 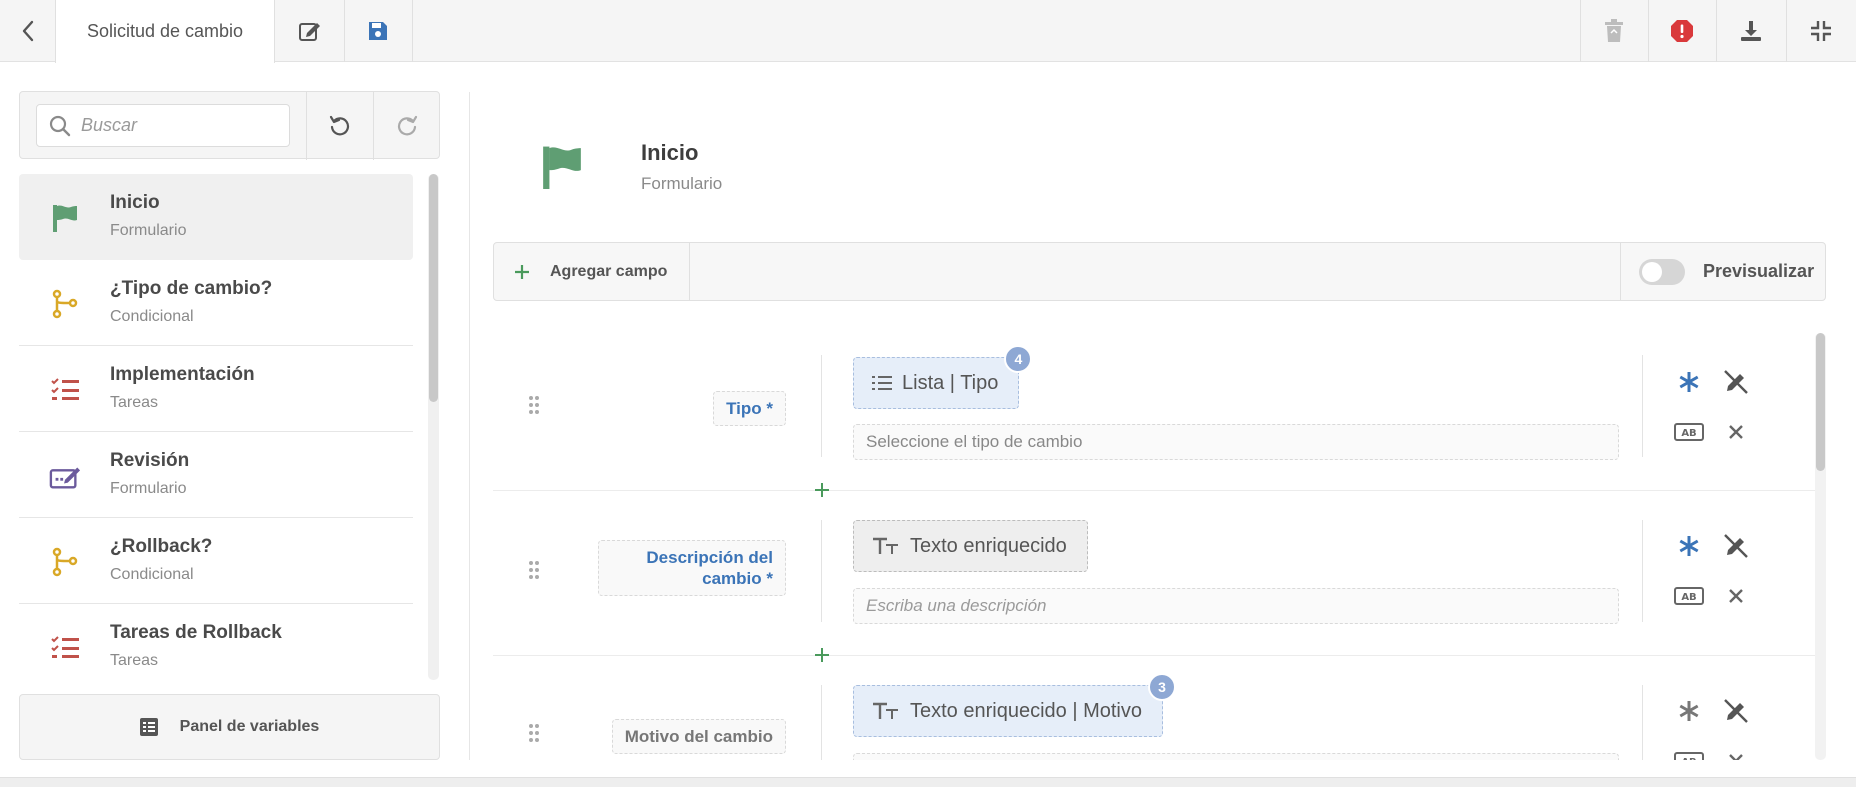 What do you see at coordinates (135, 202) in the screenshot?
I see `step-name: Inicio` at bounding box center [135, 202].